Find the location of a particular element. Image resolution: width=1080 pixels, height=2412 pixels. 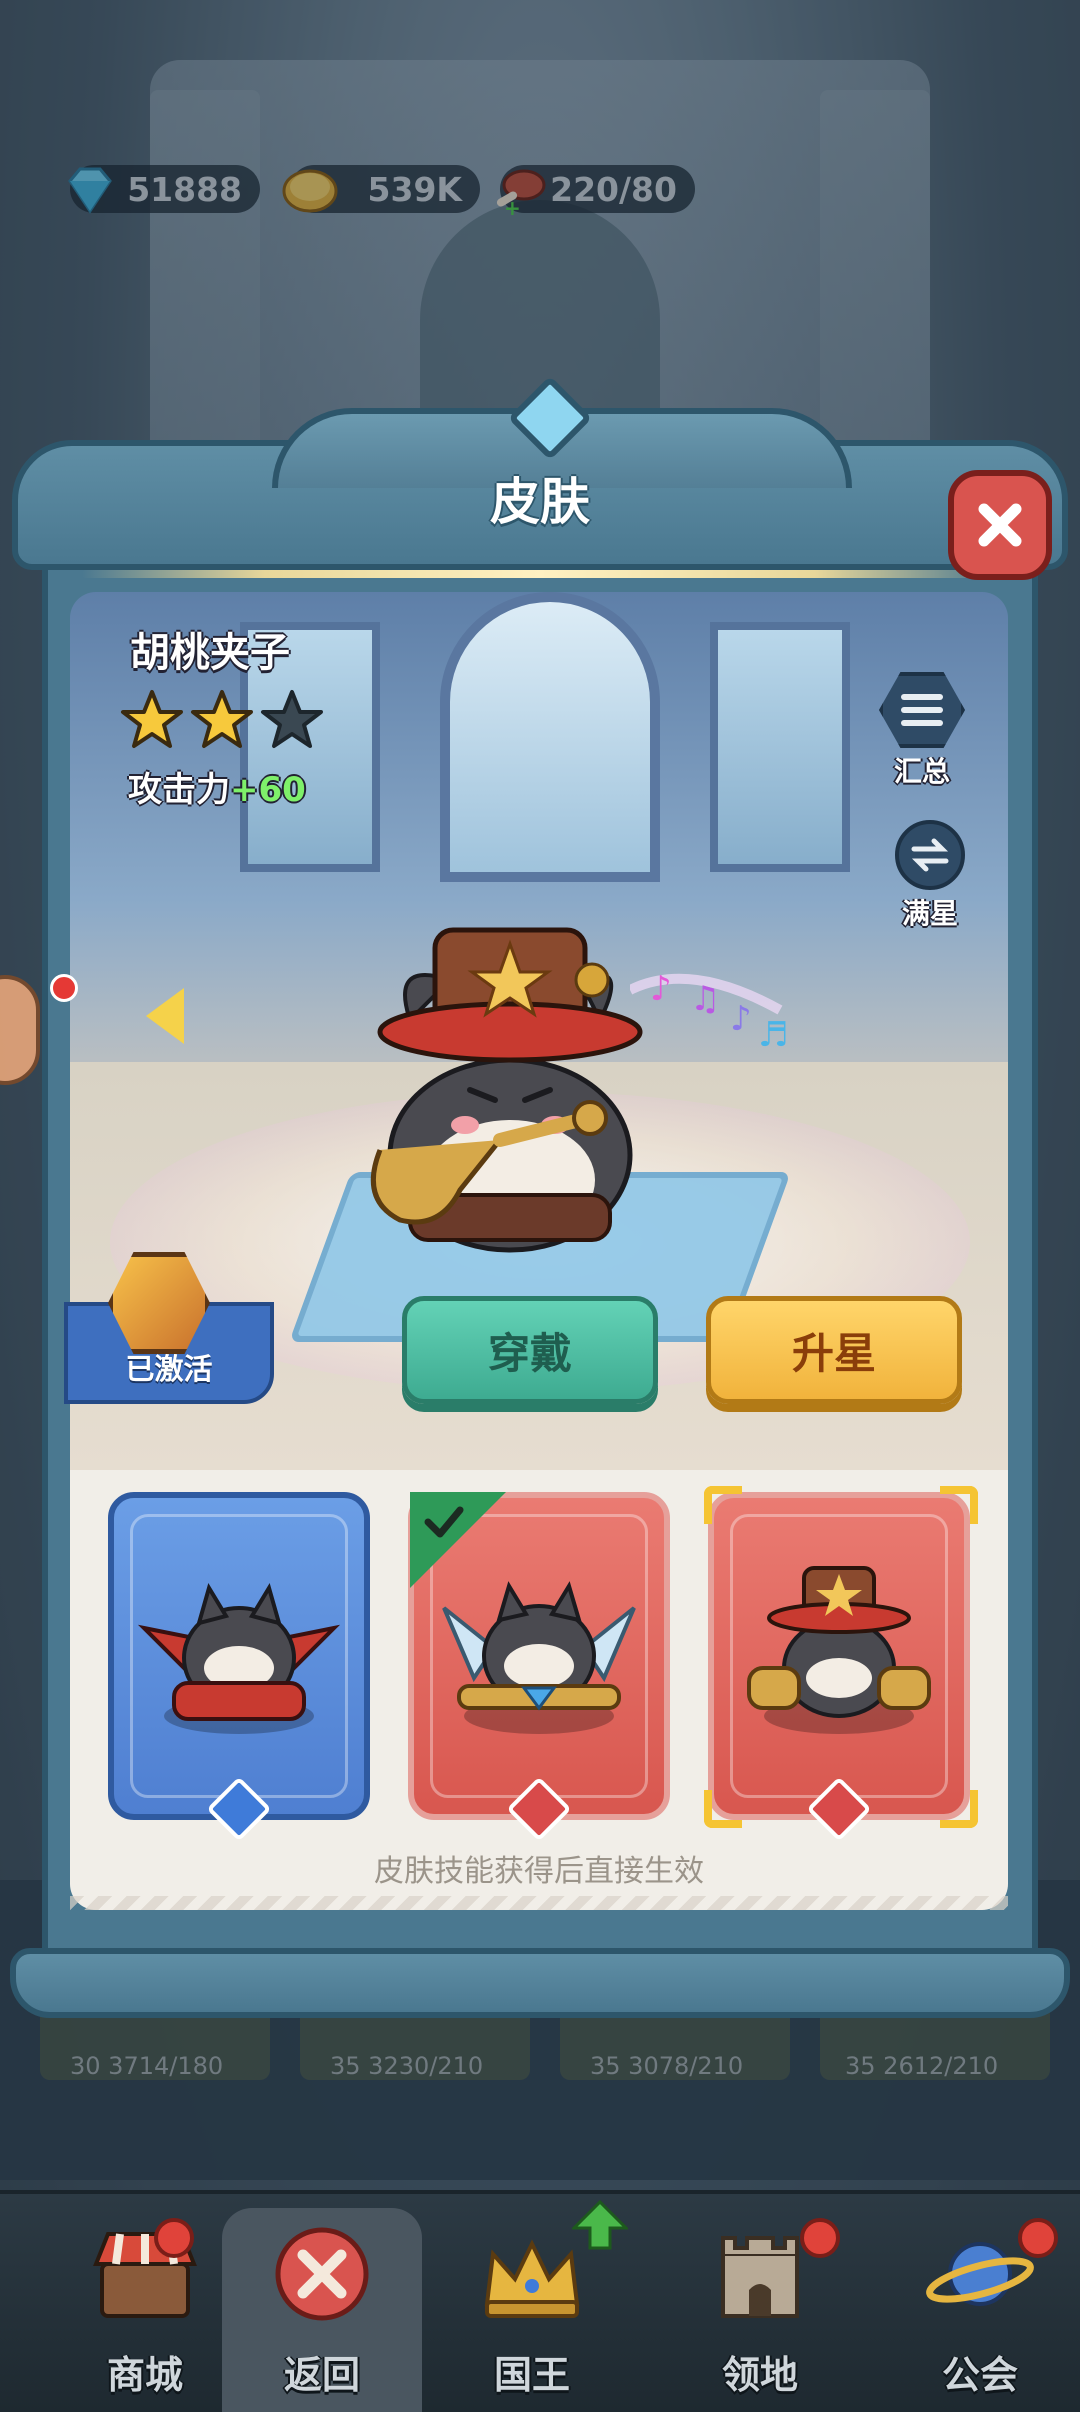

skin-skill-note: 皮肤技能获得后直接生效 is located at coordinates (539, 1871).